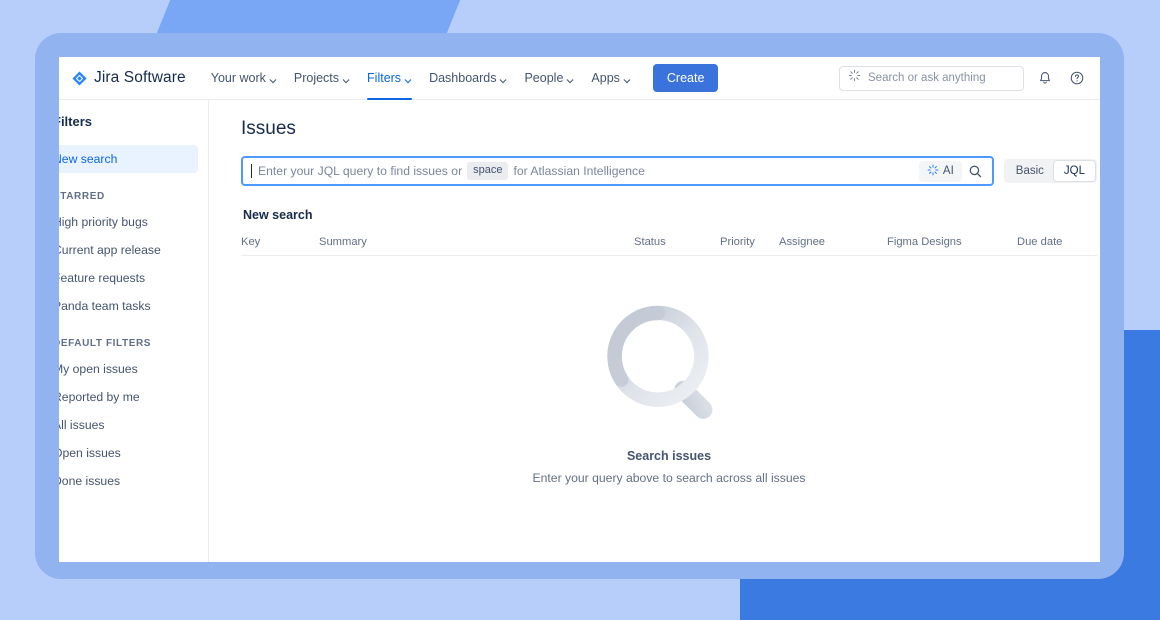  I want to click on jql-actions: AI, so click(953, 171).